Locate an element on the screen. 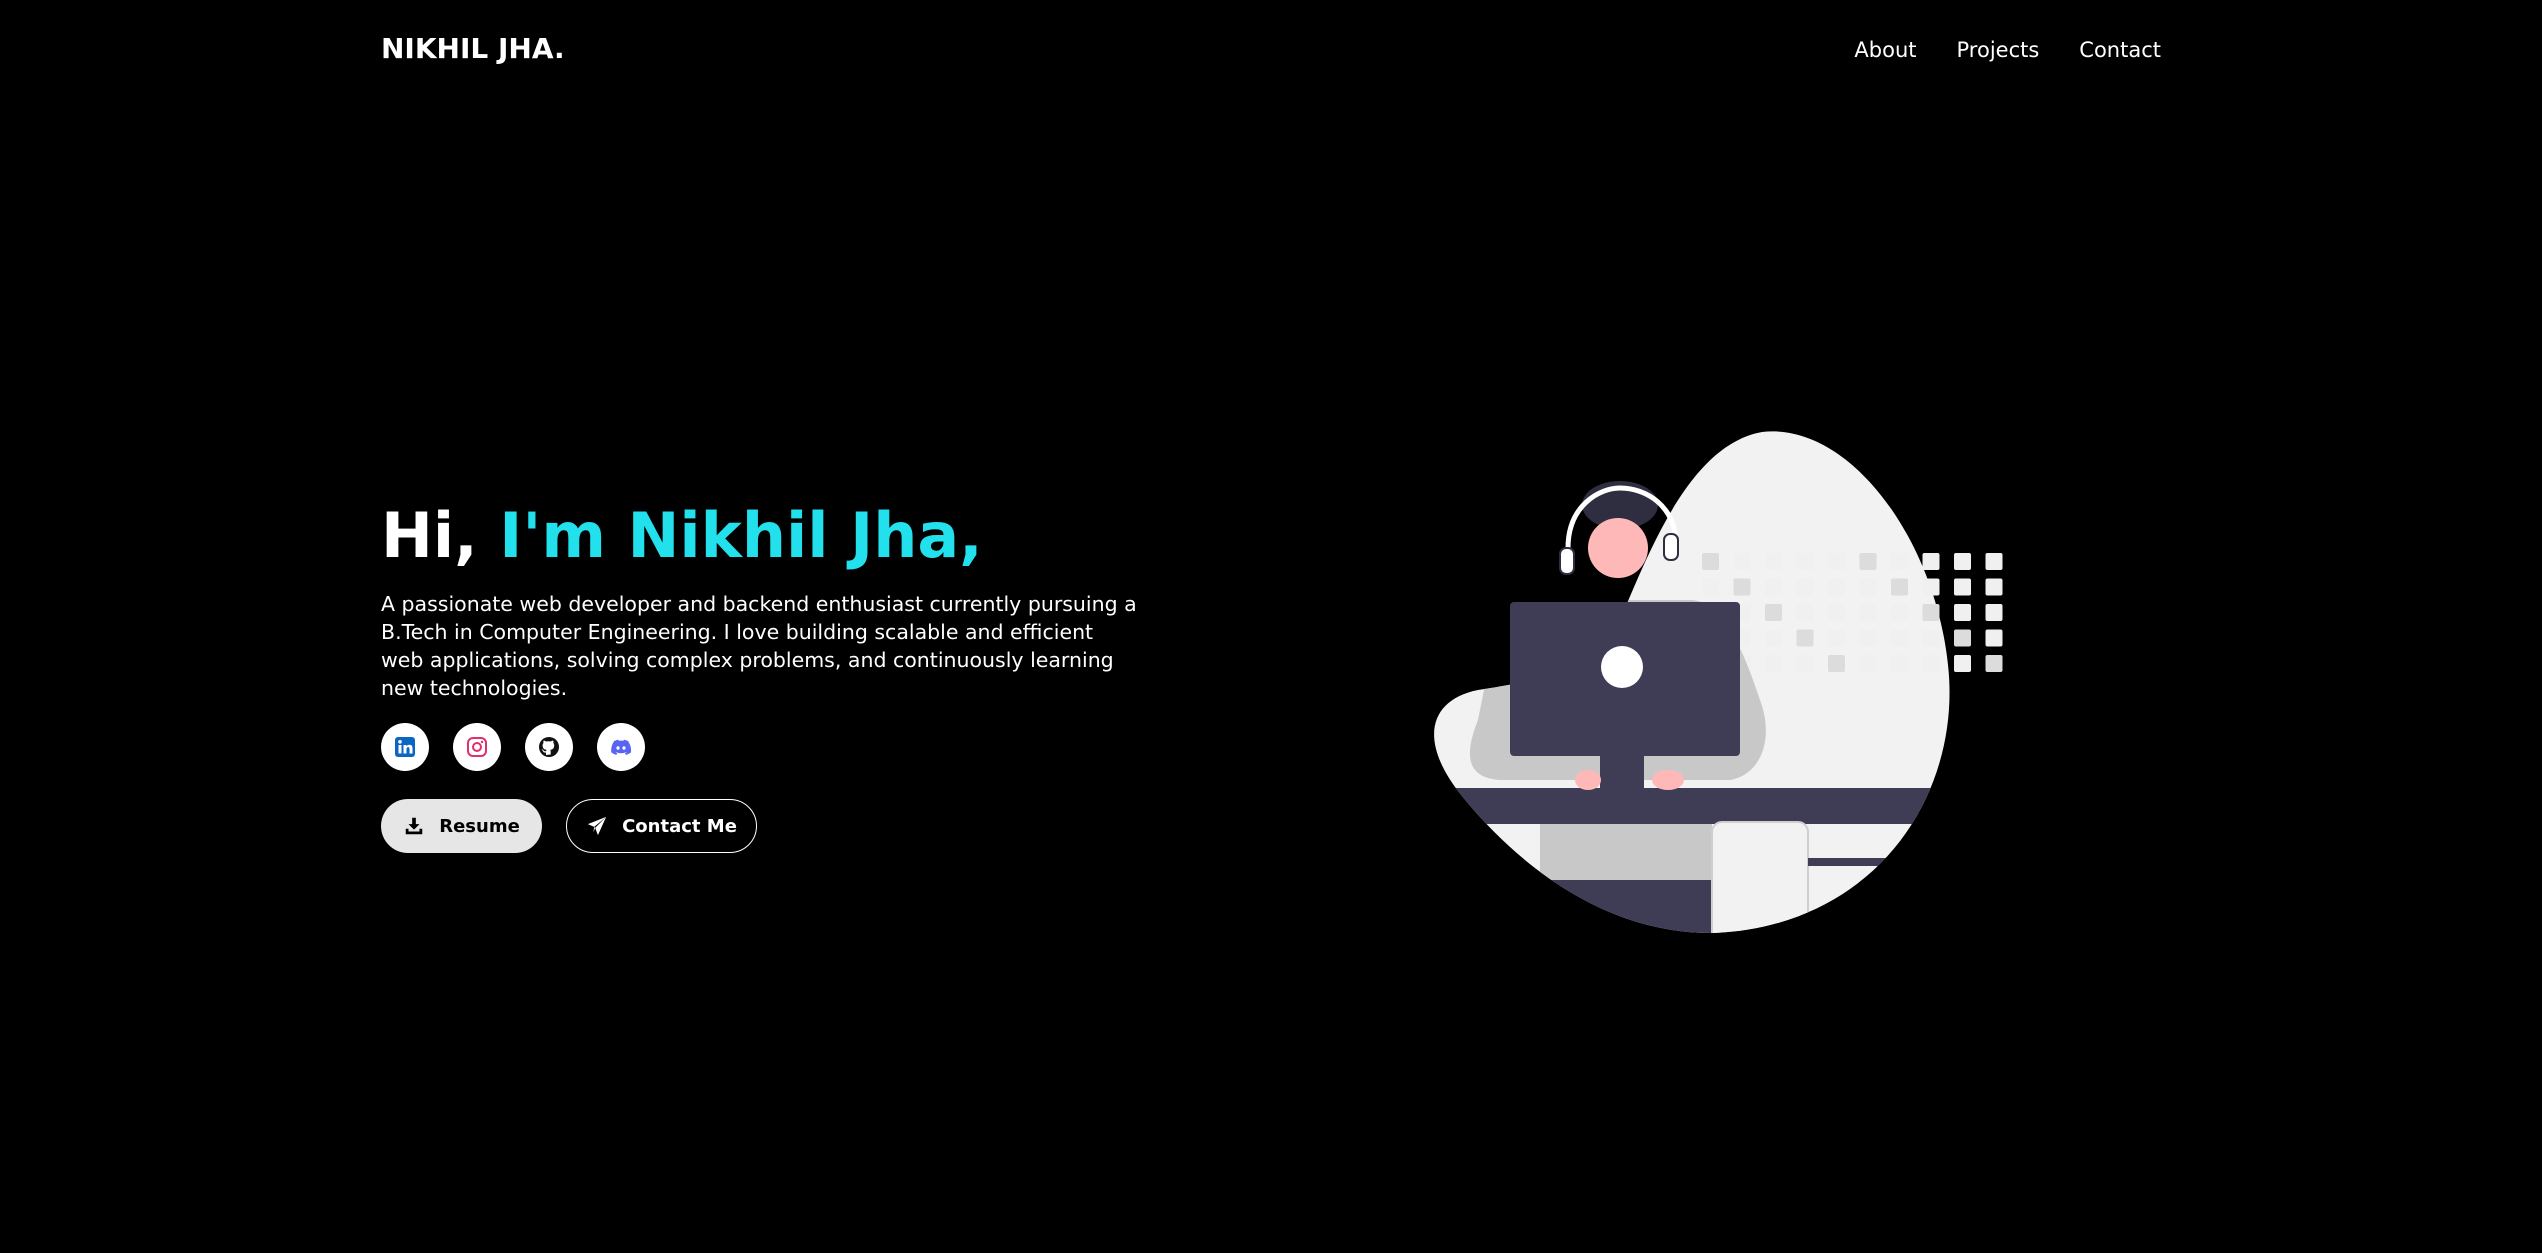 This screenshot has height=1253, width=2542. right-hand is located at coordinates (1668, 780).